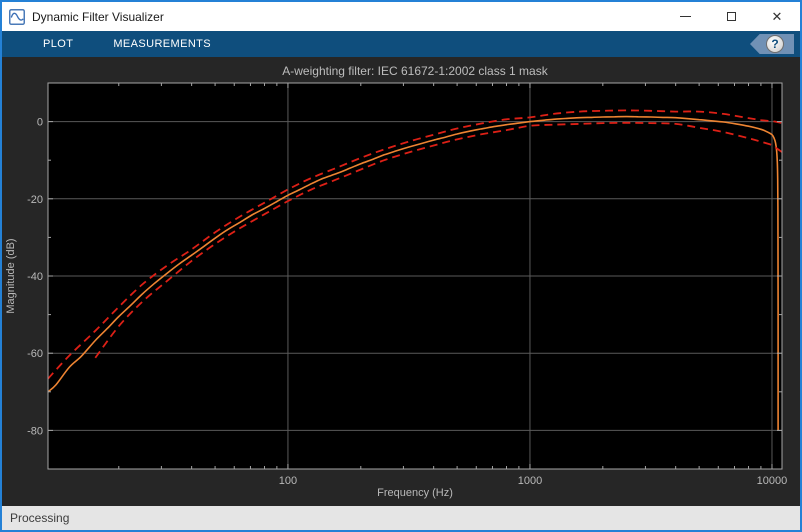 This screenshot has width=802, height=532. Describe the element at coordinates (58, 44) in the screenshot. I see `tab-plot: PLOT` at that location.